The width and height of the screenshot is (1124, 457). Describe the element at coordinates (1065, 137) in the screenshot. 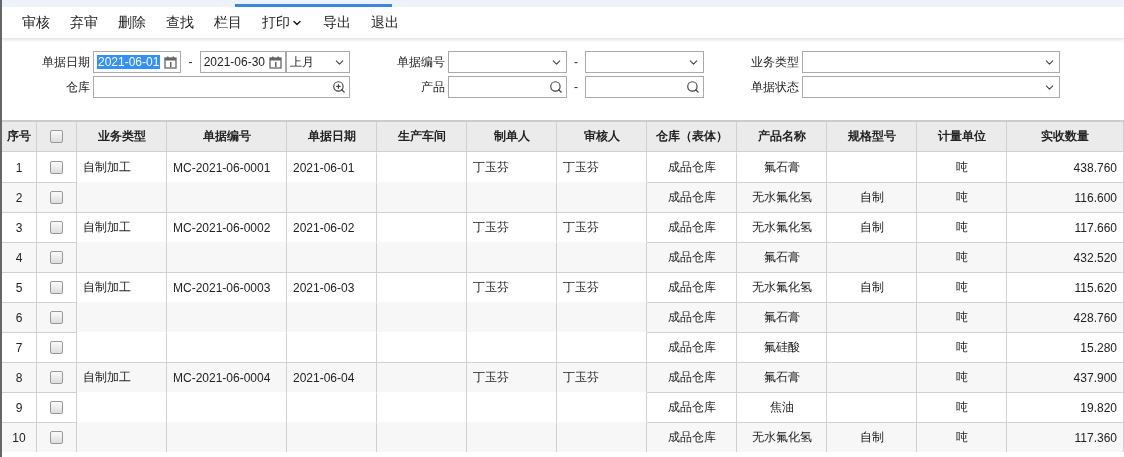

I see `column-header: 实收数量` at that location.